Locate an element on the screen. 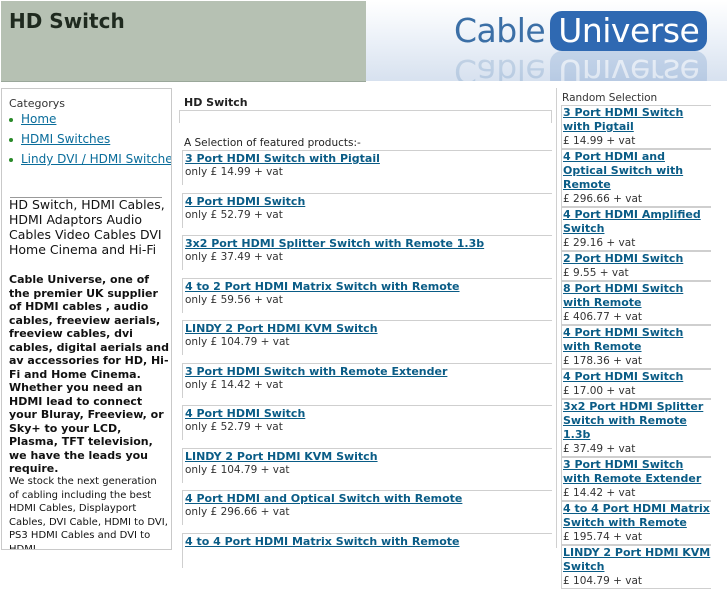  random-product-link: 3 Port HDMI Switch with Pigtail is located at coordinates (637, 120).